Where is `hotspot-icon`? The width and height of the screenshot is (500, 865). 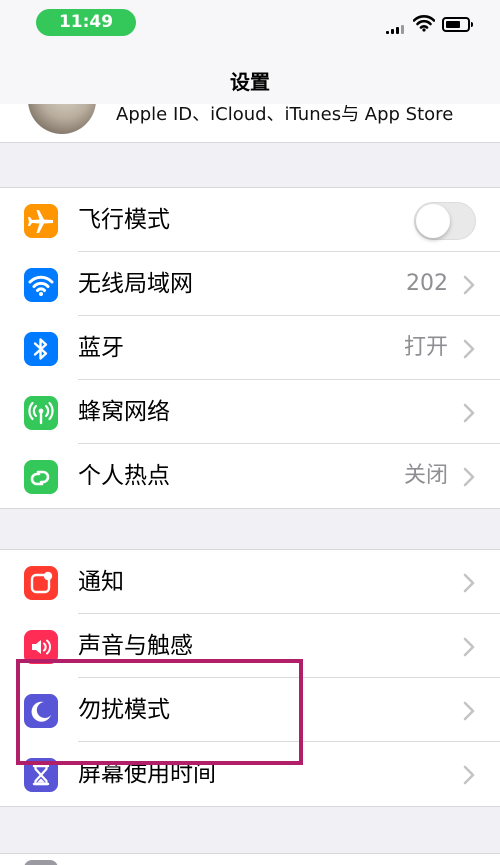 hotspot-icon is located at coordinates (41, 477).